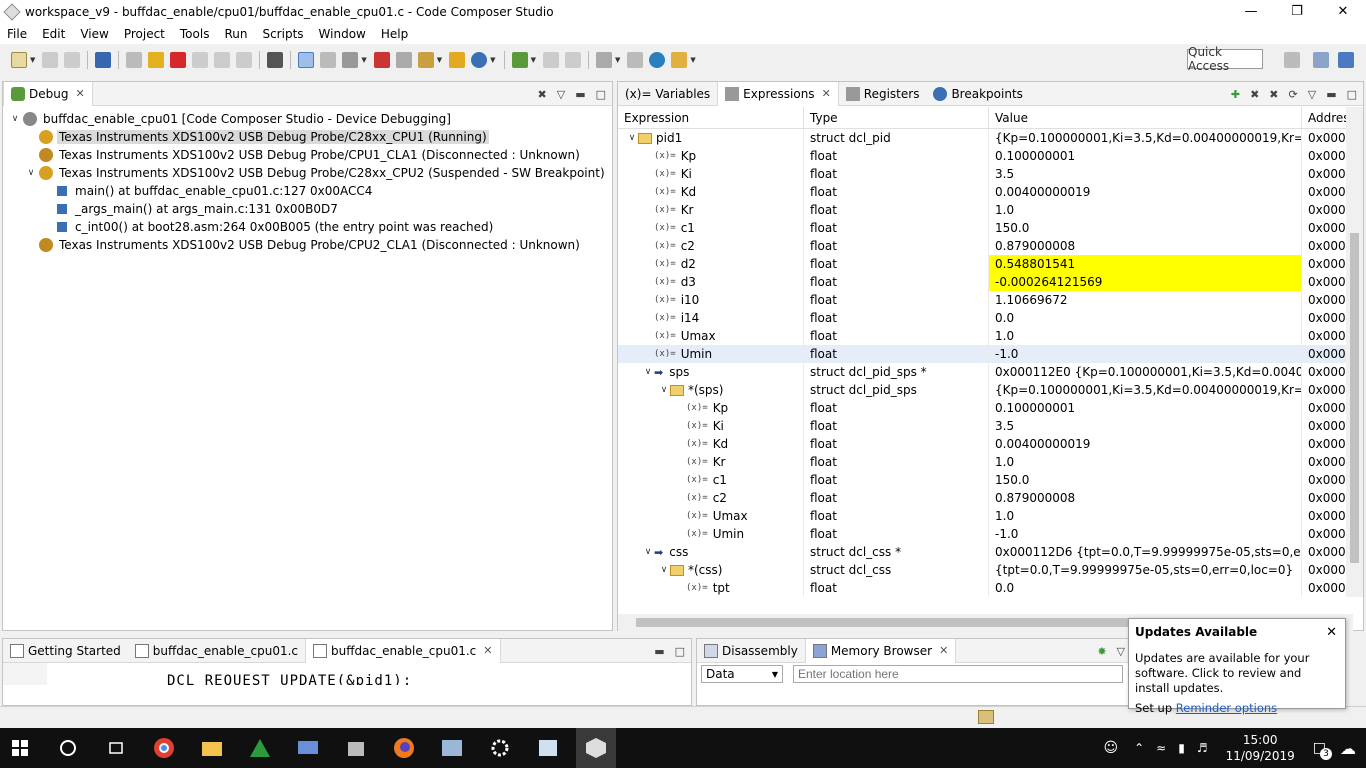  What do you see at coordinates (635, 60) in the screenshot?
I see `console-icon` at bounding box center [635, 60].